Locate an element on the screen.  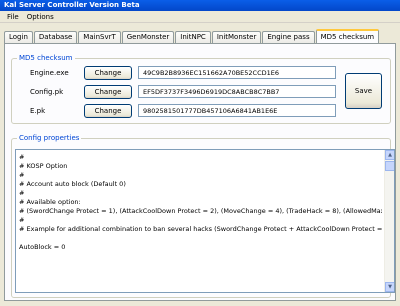
window-title: Kal Server Controller Version Beta is located at coordinates (200, 5).